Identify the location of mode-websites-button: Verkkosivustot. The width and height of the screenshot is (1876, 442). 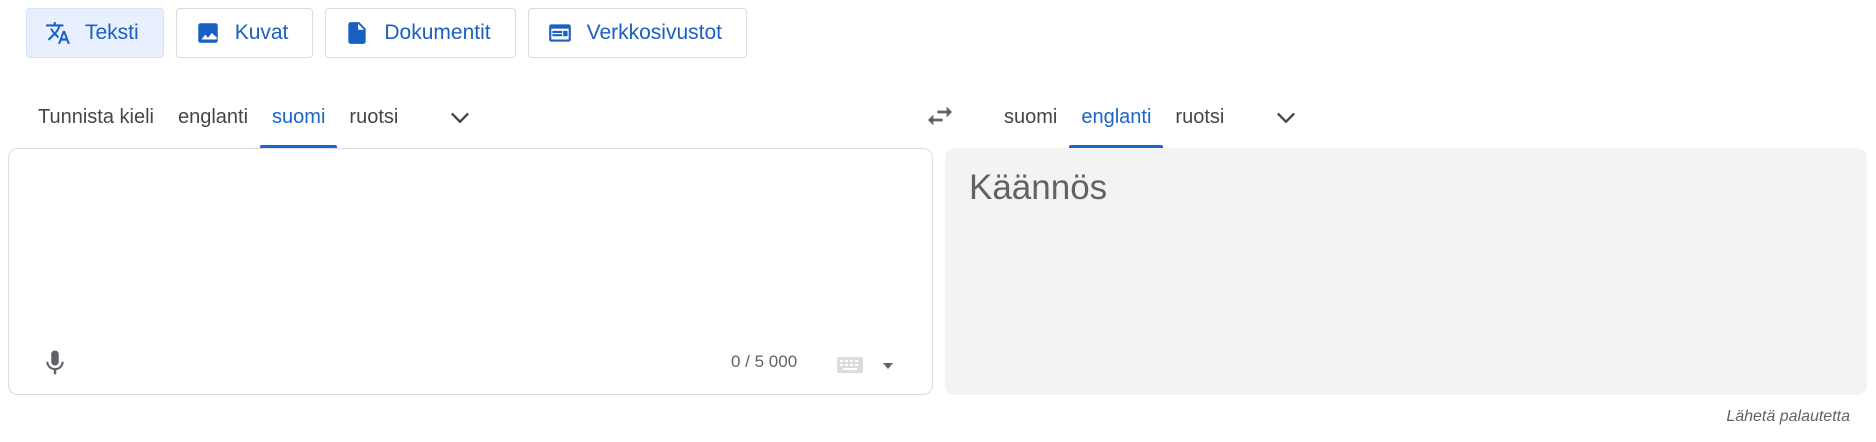
(637, 33).